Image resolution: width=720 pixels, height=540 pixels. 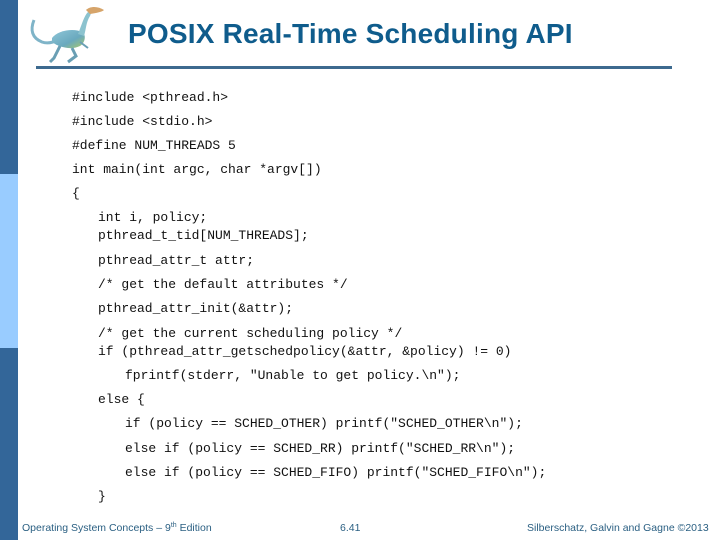 What do you see at coordinates (96, 528) in the screenshot?
I see `footer-book-prefix: Operating System Concepts – 9` at bounding box center [96, 528].